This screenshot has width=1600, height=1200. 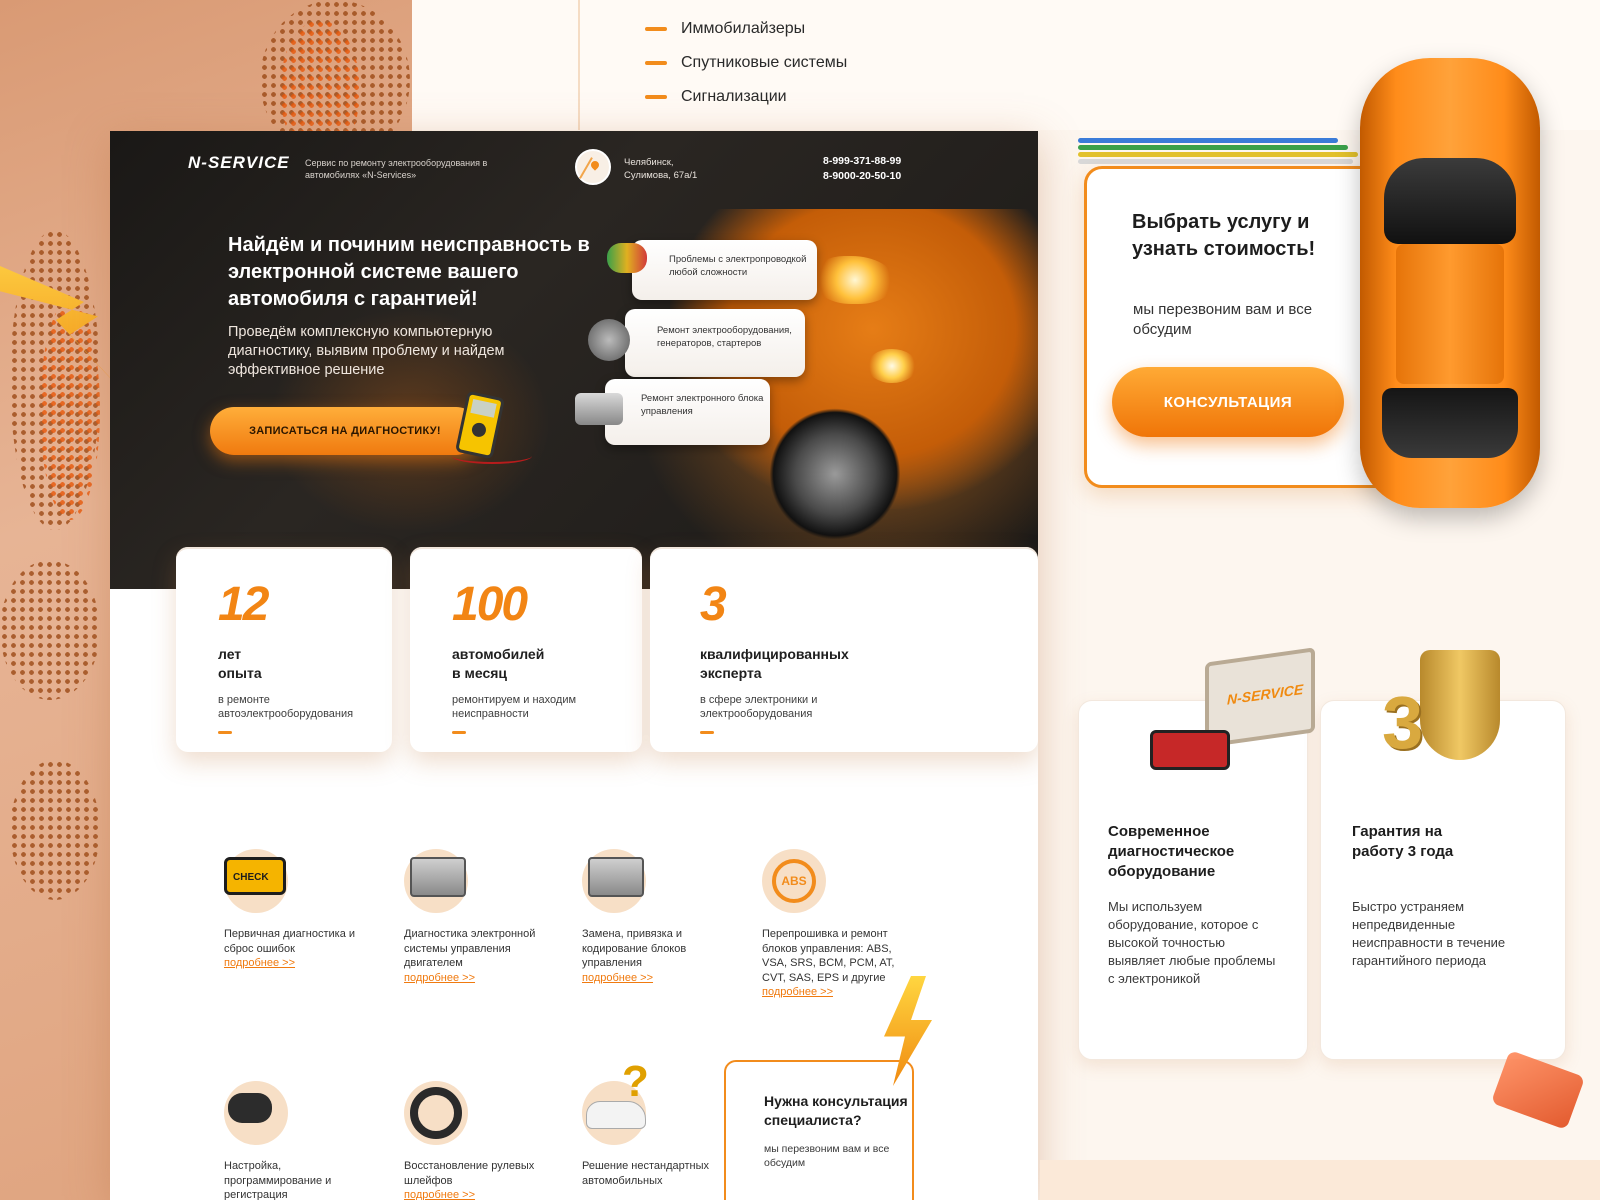 What do you see at coordinates (627, 258) in the screenshot?
I see `wires-icon` at bounding box center [627, 258].